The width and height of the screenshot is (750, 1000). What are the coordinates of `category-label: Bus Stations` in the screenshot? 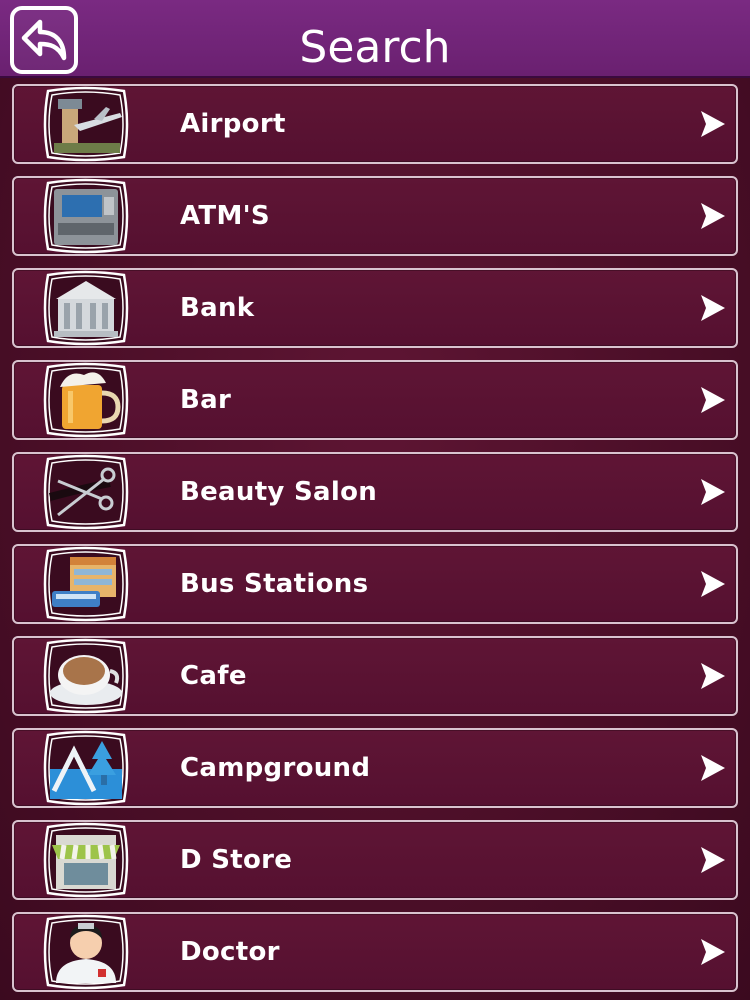 It's located at (274, 584).